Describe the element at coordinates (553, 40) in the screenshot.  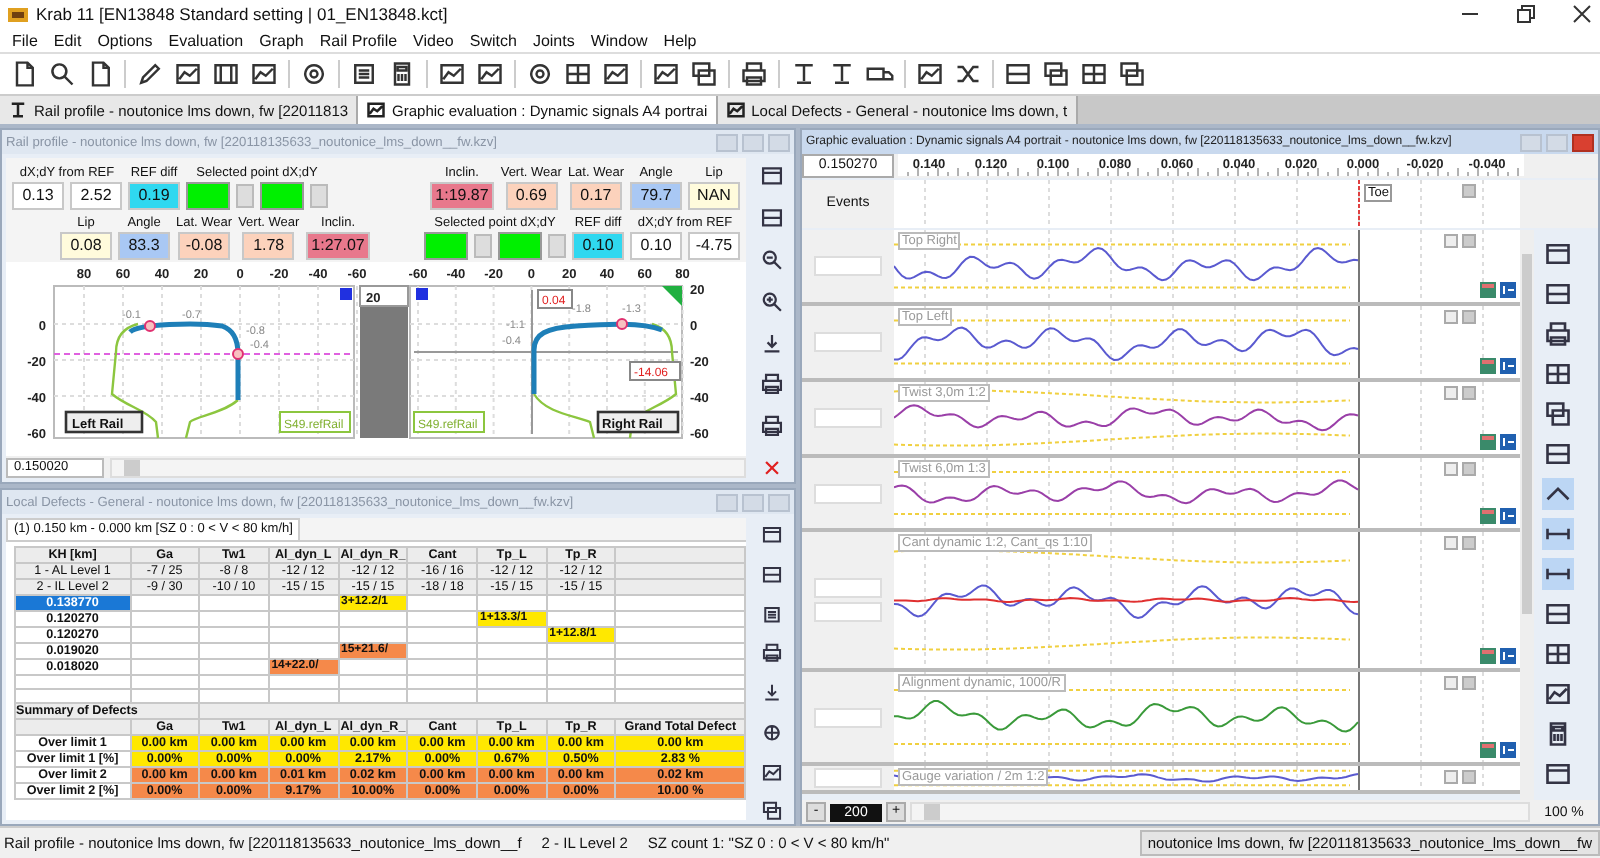
I see `menu-item: Joints` at that location.